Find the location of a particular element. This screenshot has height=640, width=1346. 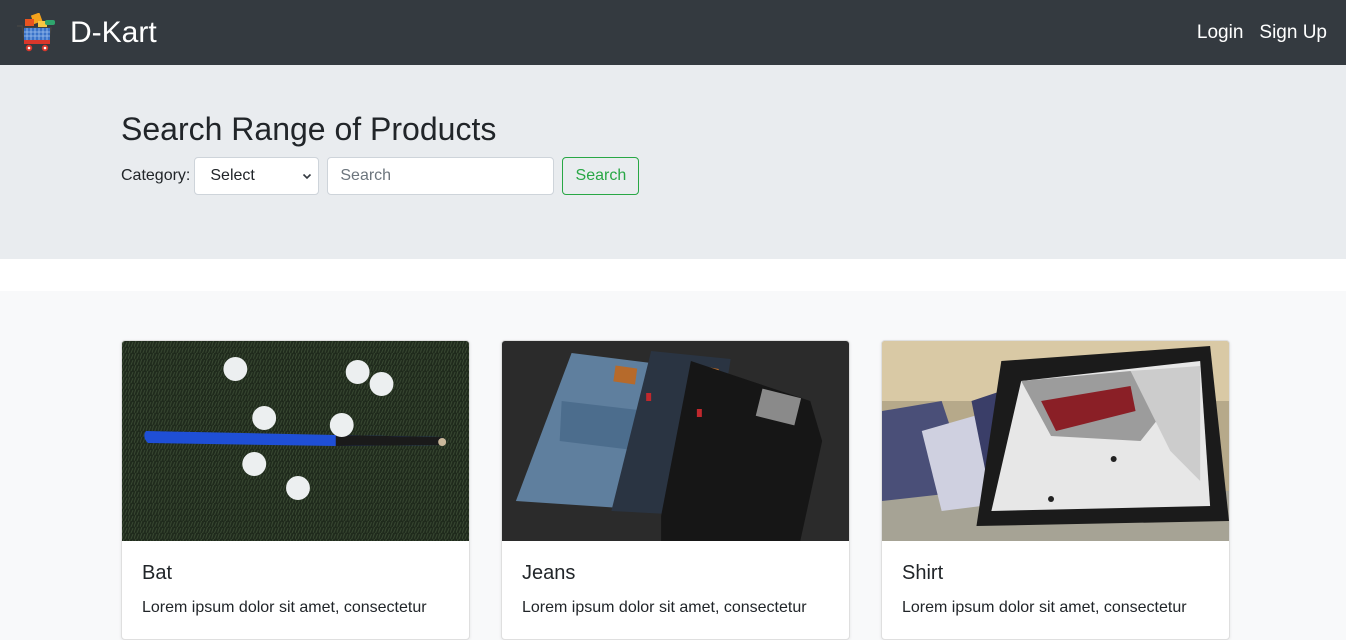

search-button: Search is located at coordinates (601, 176).